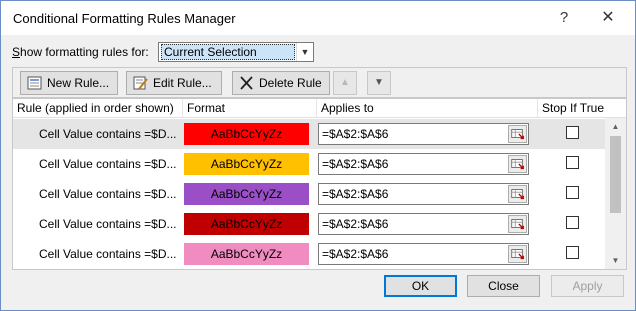  What do you see at coordinates (615, 126) in the screenshot?
I see `scroll-up-icon: ▲` at bounding box center [615, 126].